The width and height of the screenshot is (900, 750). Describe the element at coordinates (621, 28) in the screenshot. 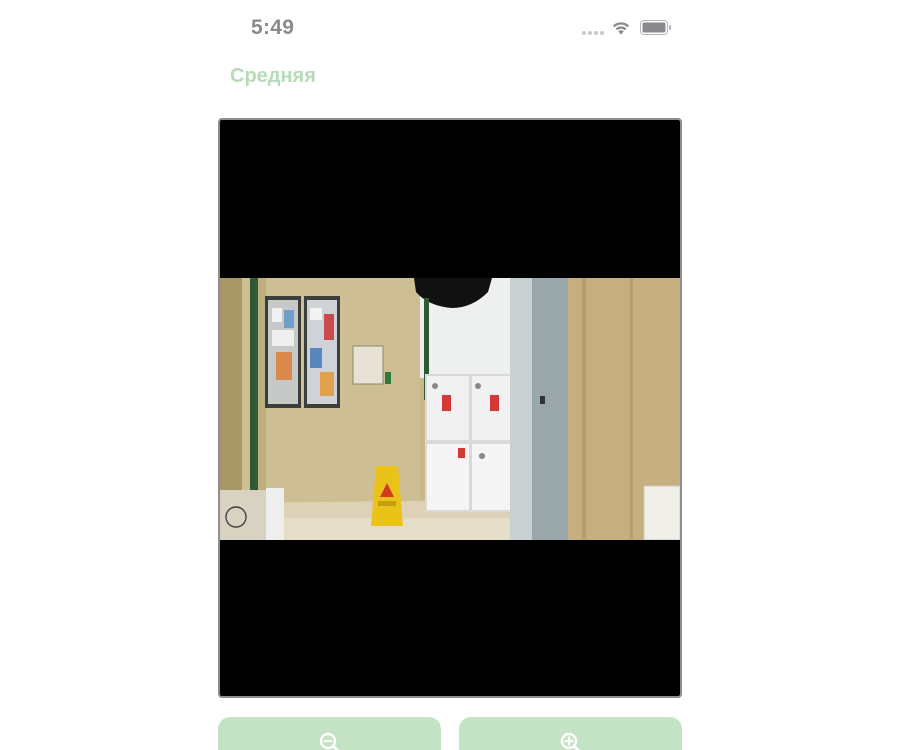

I see `wifi-icon` at that location.